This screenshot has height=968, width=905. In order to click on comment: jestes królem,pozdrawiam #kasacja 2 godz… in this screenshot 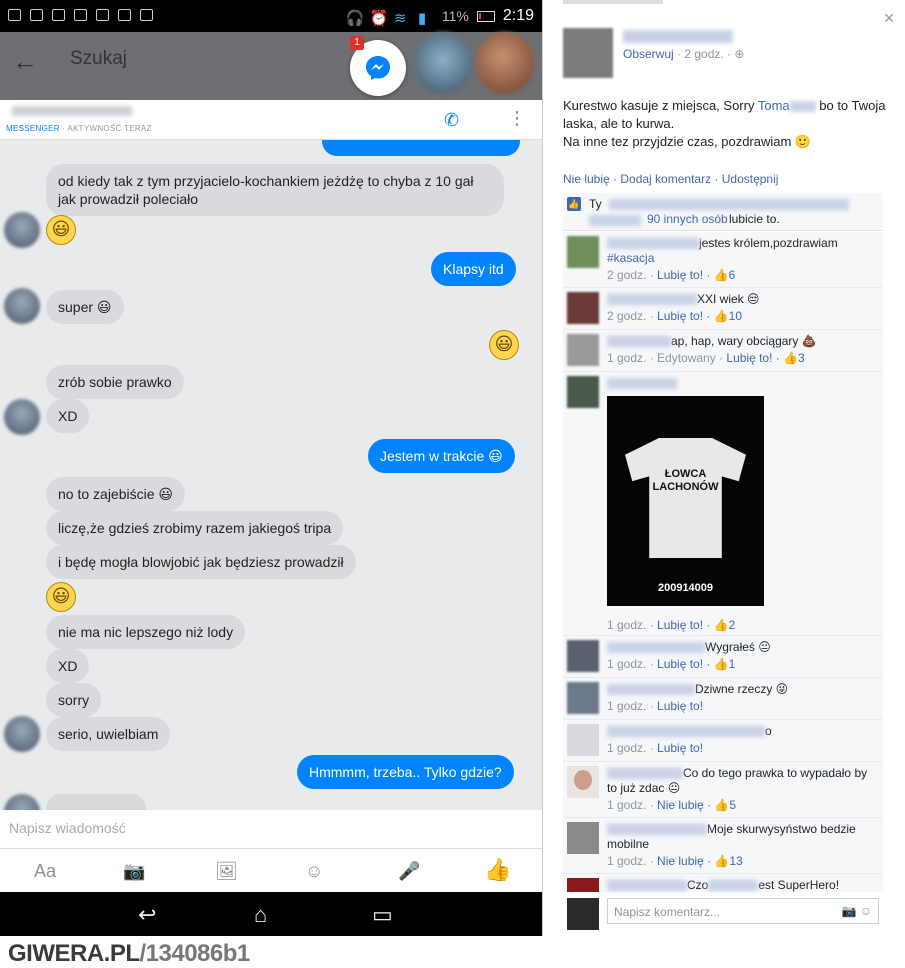, I will do `click(723, 260)`.